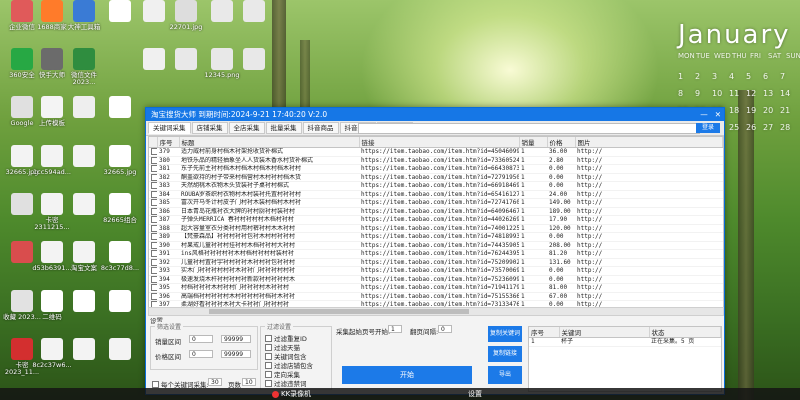  Describe the element at coordinates (544, 332) in the screenshot. I see `col-header: 序号` at that location.